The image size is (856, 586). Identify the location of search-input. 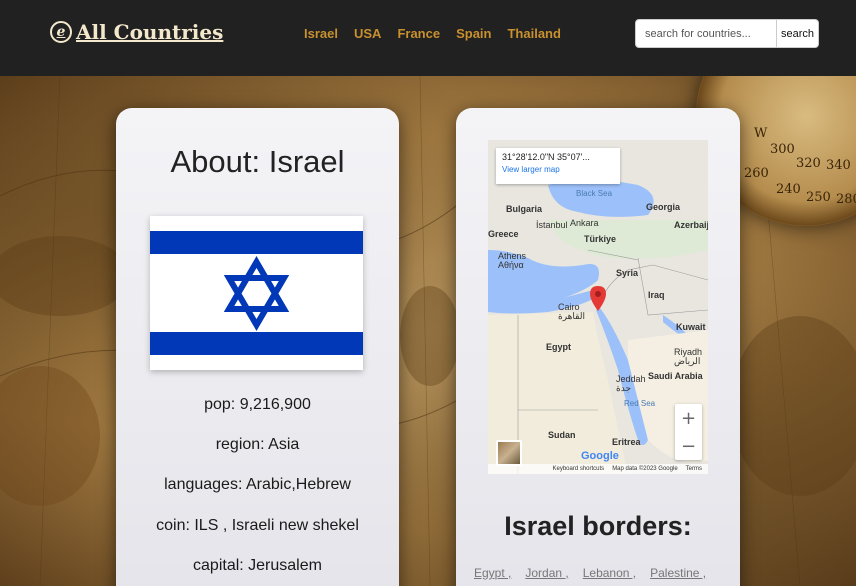
(706, 33).